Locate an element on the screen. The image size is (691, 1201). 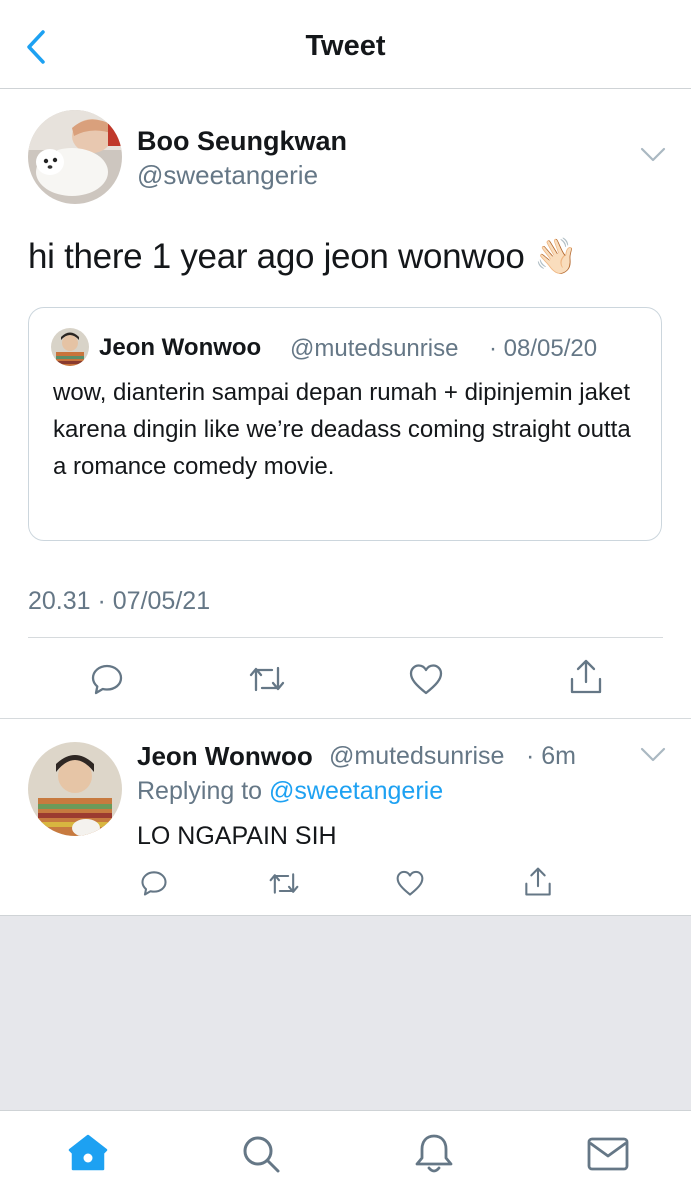
more-options-chevron-down-icon is located at coordinates (653, 157).